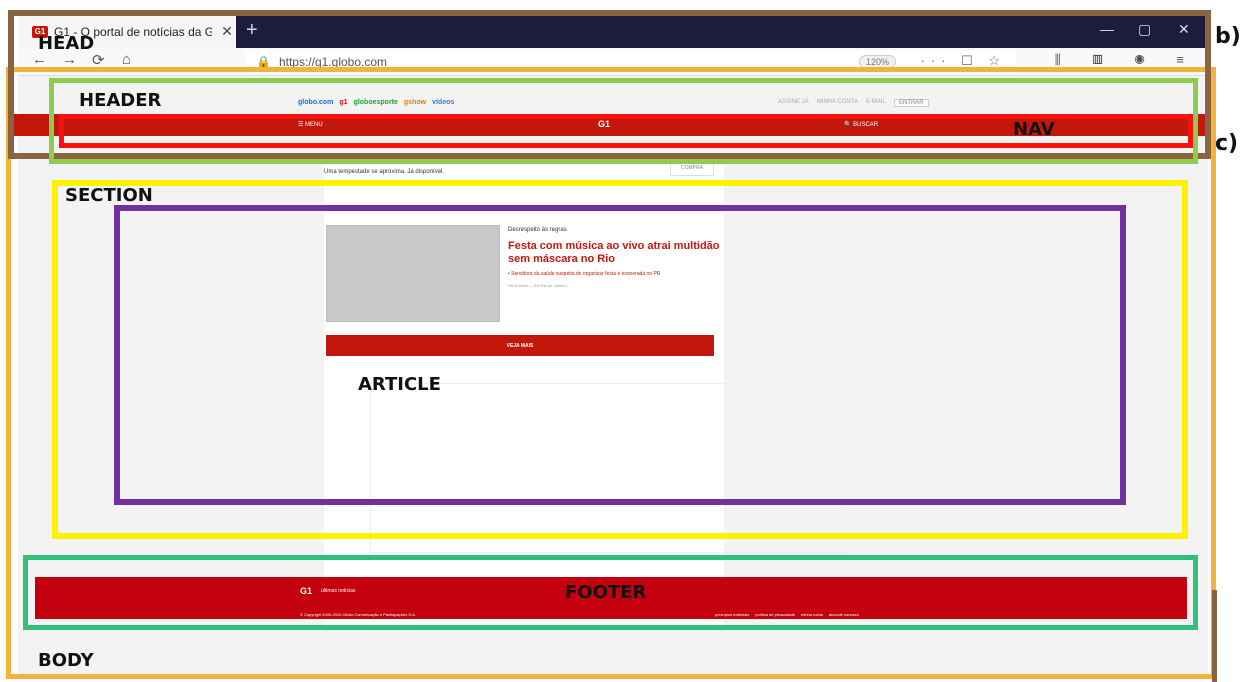 This screenshot has width=1259, height=682. I want to click on globo-links: globo.com g1 globoesporte gshow vídeos, so click(376, 102).